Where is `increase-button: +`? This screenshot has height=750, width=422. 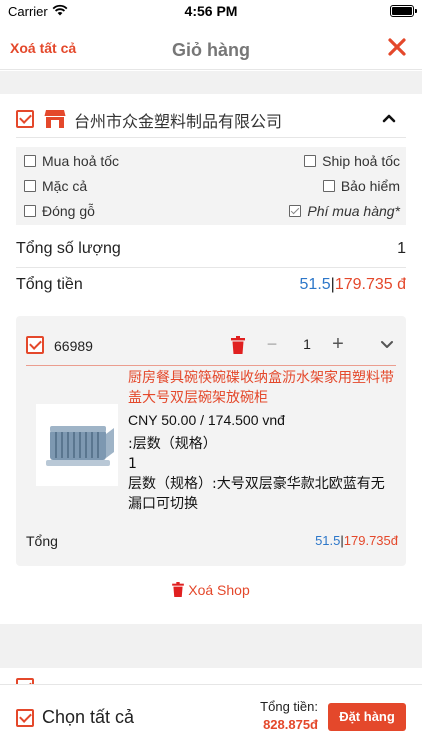 increase-button: + is located at coordinates (338, 345).